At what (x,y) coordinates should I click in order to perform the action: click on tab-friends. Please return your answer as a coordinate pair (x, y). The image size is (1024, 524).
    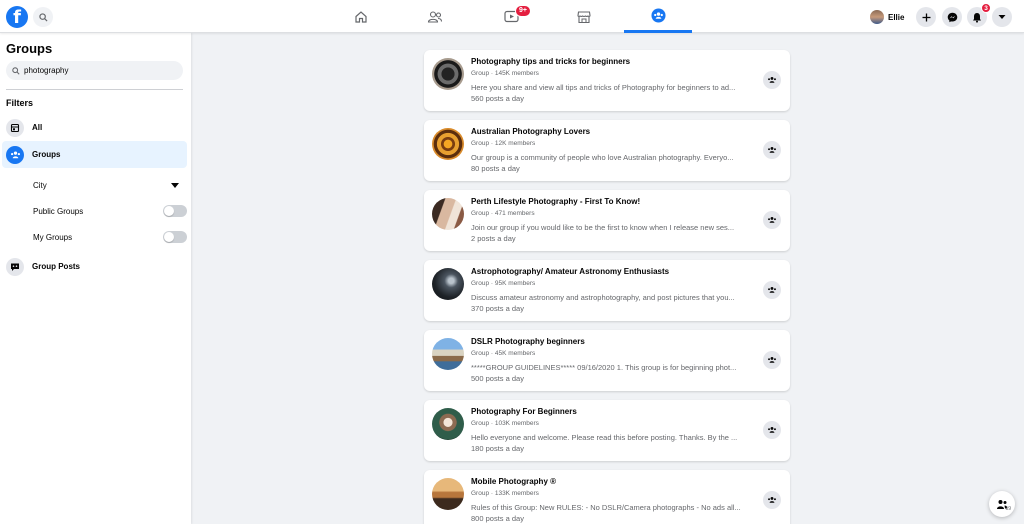
    Looking at the image, I should click on (435, 16).